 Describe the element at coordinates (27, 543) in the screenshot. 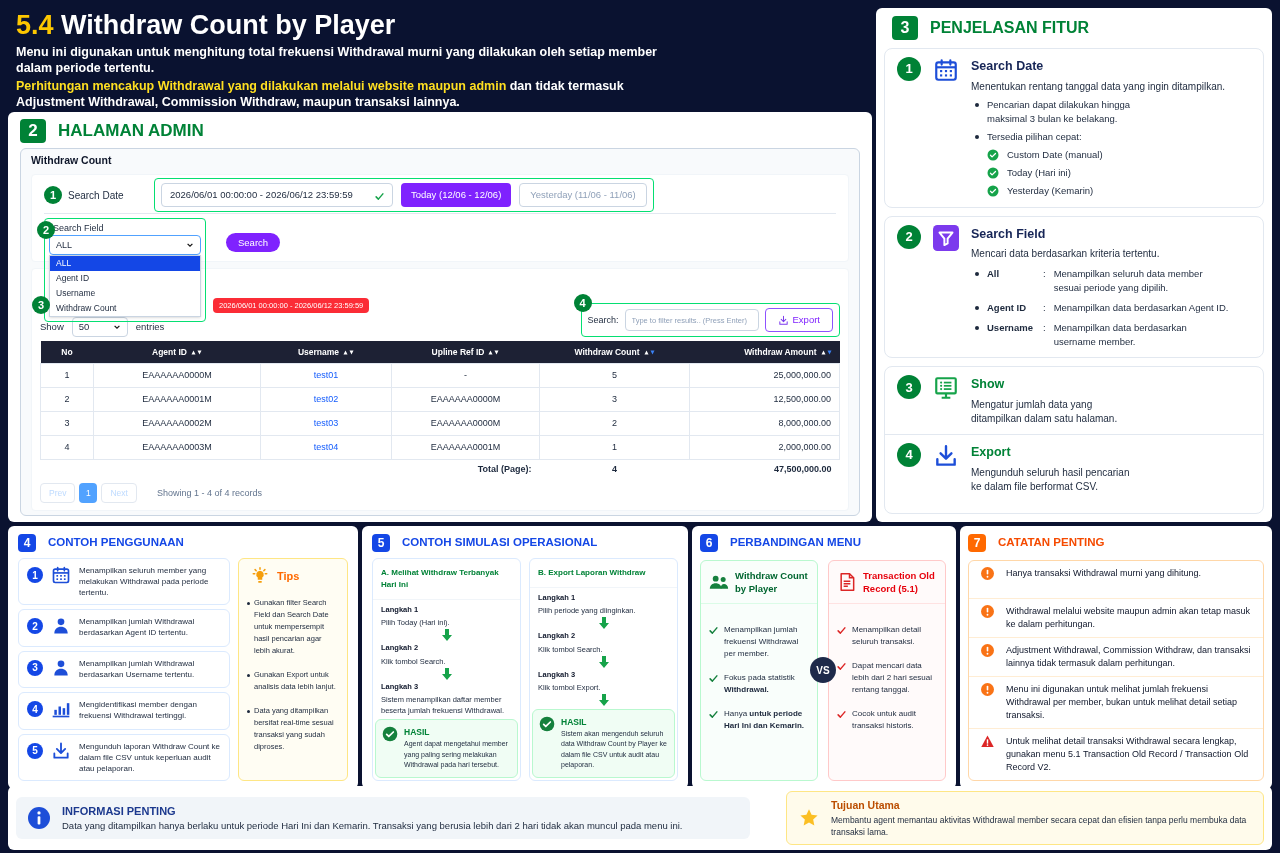

I see `section-number: 4` at that location.